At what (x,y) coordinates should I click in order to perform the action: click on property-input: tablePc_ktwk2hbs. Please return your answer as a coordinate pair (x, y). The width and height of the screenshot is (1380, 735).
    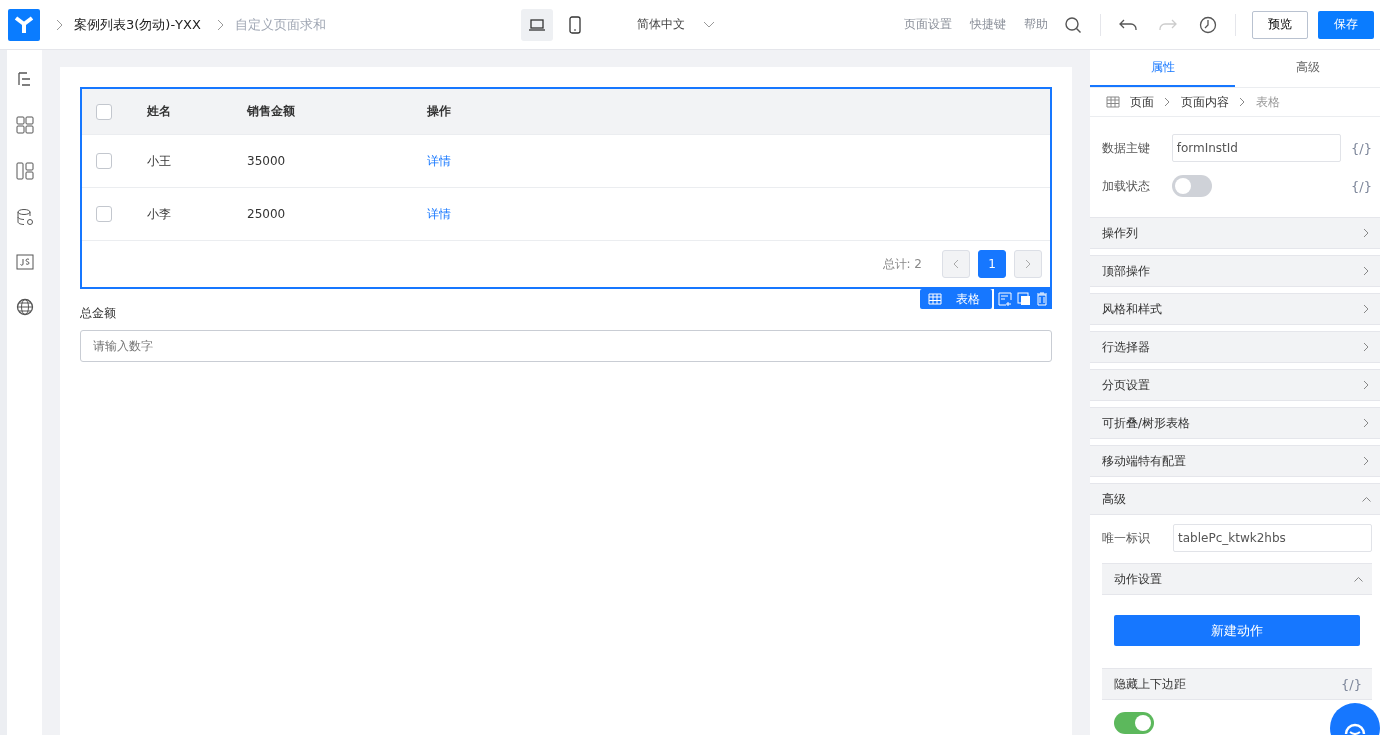
    Looking at the image, I should click on (1272, 538).